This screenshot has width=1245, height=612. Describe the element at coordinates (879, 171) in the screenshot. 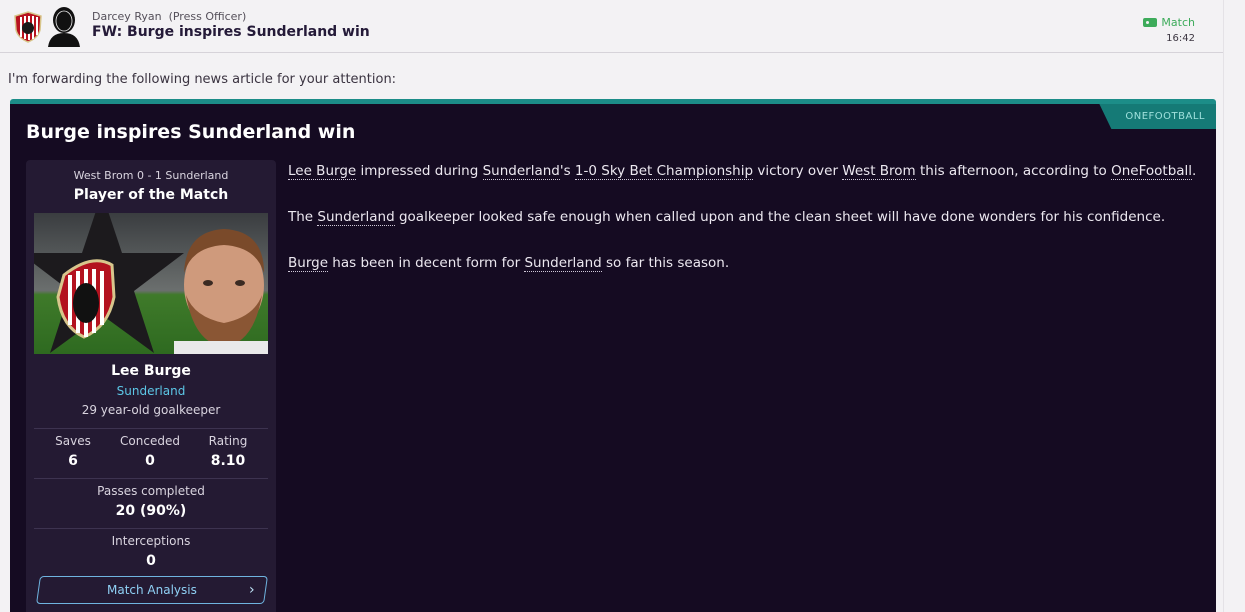

I see `opponent-link: West Brom` at that location.